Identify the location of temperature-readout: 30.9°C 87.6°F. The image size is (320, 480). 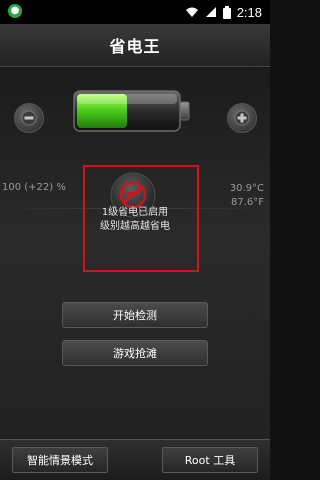
(247, 196).